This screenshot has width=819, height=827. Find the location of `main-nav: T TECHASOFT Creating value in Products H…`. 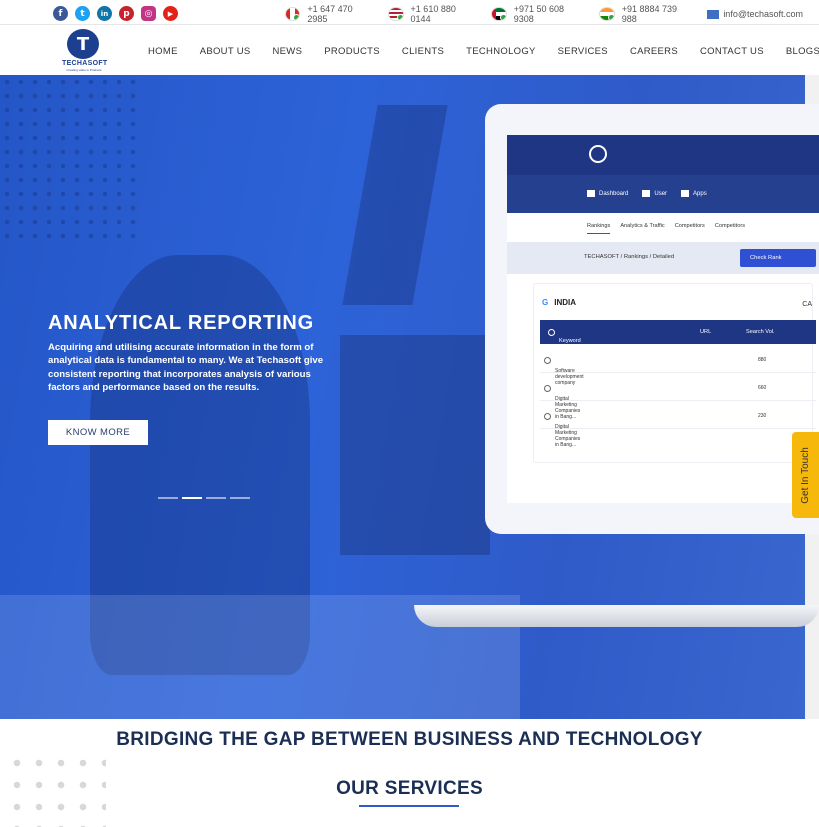

main-nav: T TECHASOFT Creating value in Products H… is located at coordinates (409, 50).